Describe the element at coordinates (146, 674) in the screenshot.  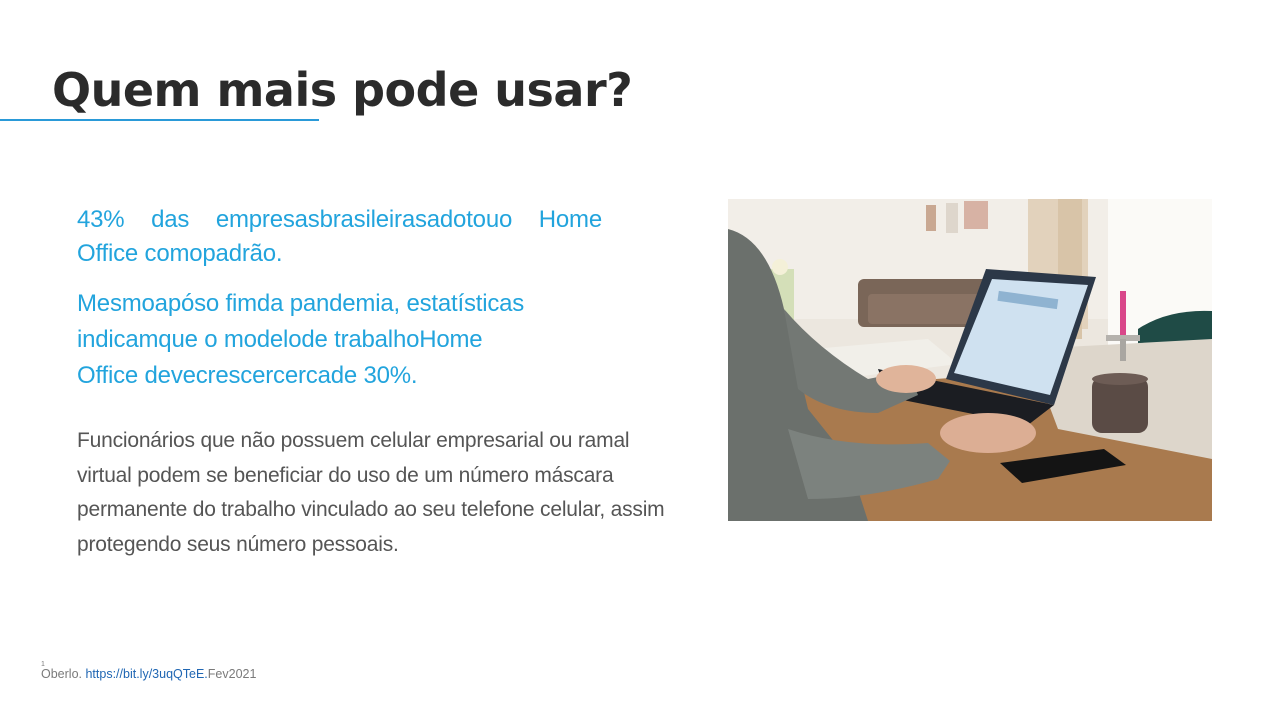
I see `footnote-link: https://bit.ly/3uqQTeE.` at that location.